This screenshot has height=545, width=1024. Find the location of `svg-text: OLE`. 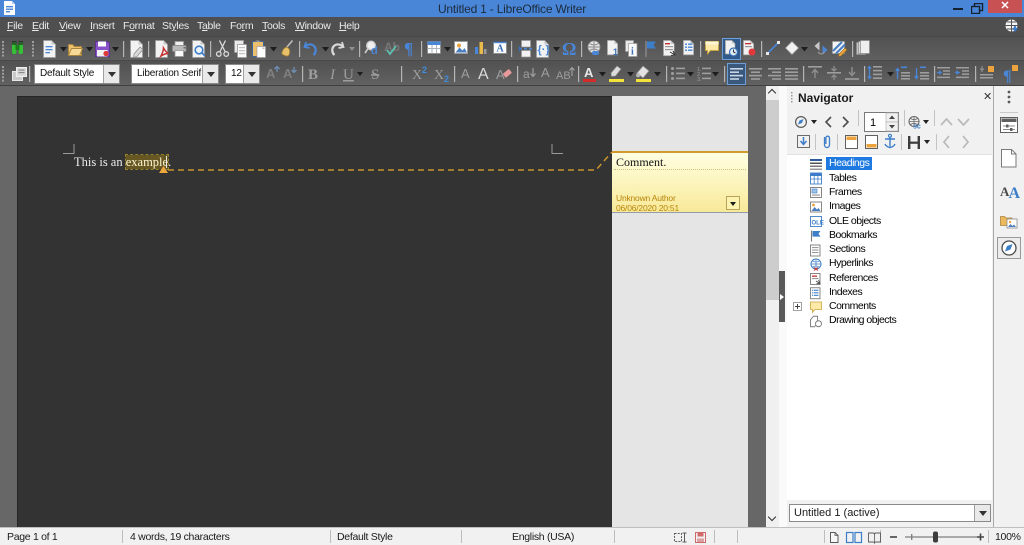

svg-text: OLE is located at coordinates (818, 224).